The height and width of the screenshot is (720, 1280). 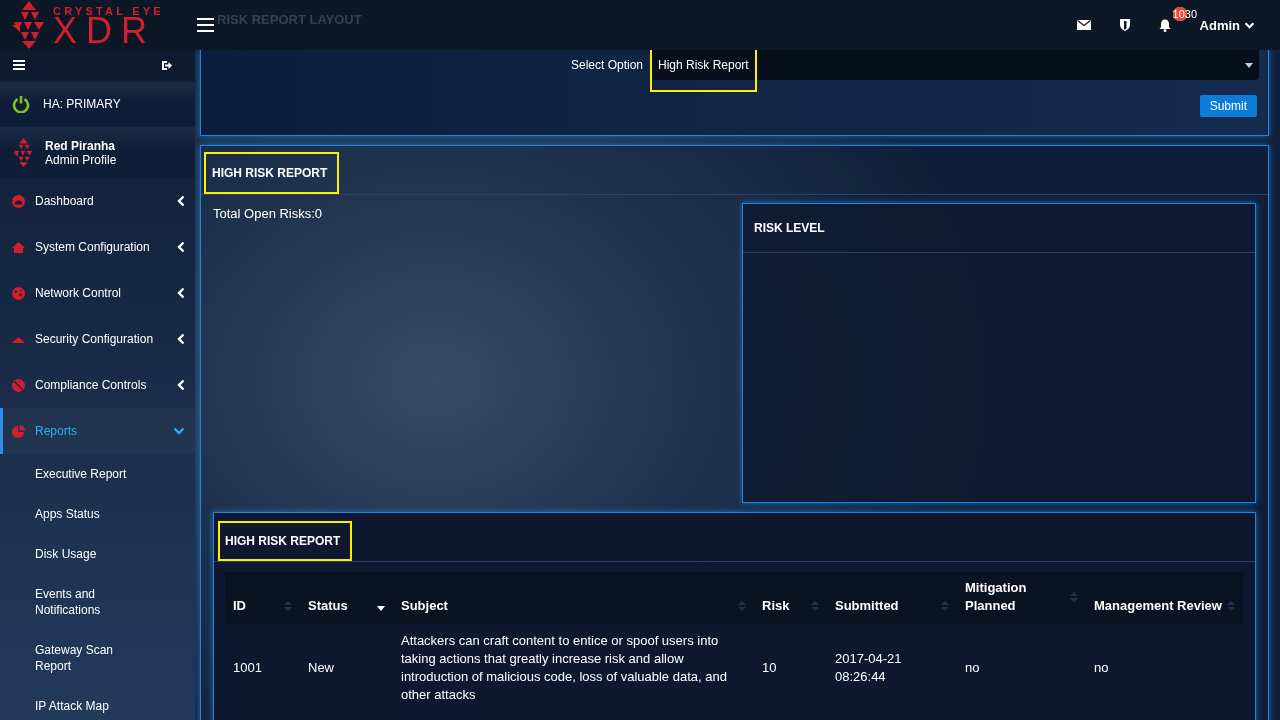 What do you see at coordinates (573, 598) in the screenshot?
I see `column-header: Subject` at bounding box center [573, 598].